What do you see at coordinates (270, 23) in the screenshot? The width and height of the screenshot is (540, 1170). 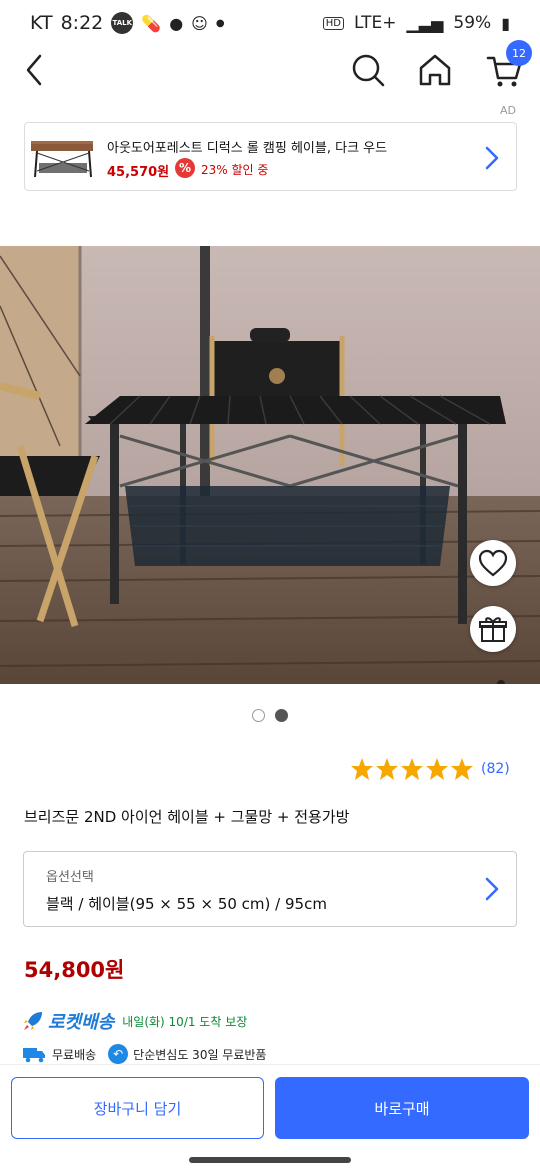 I see `status-bar: KT 8:22 TALK 💊 ● ☺ ● HD LTE+ ▁▃▅ 59% ▮` at bounding box center [270, 23].